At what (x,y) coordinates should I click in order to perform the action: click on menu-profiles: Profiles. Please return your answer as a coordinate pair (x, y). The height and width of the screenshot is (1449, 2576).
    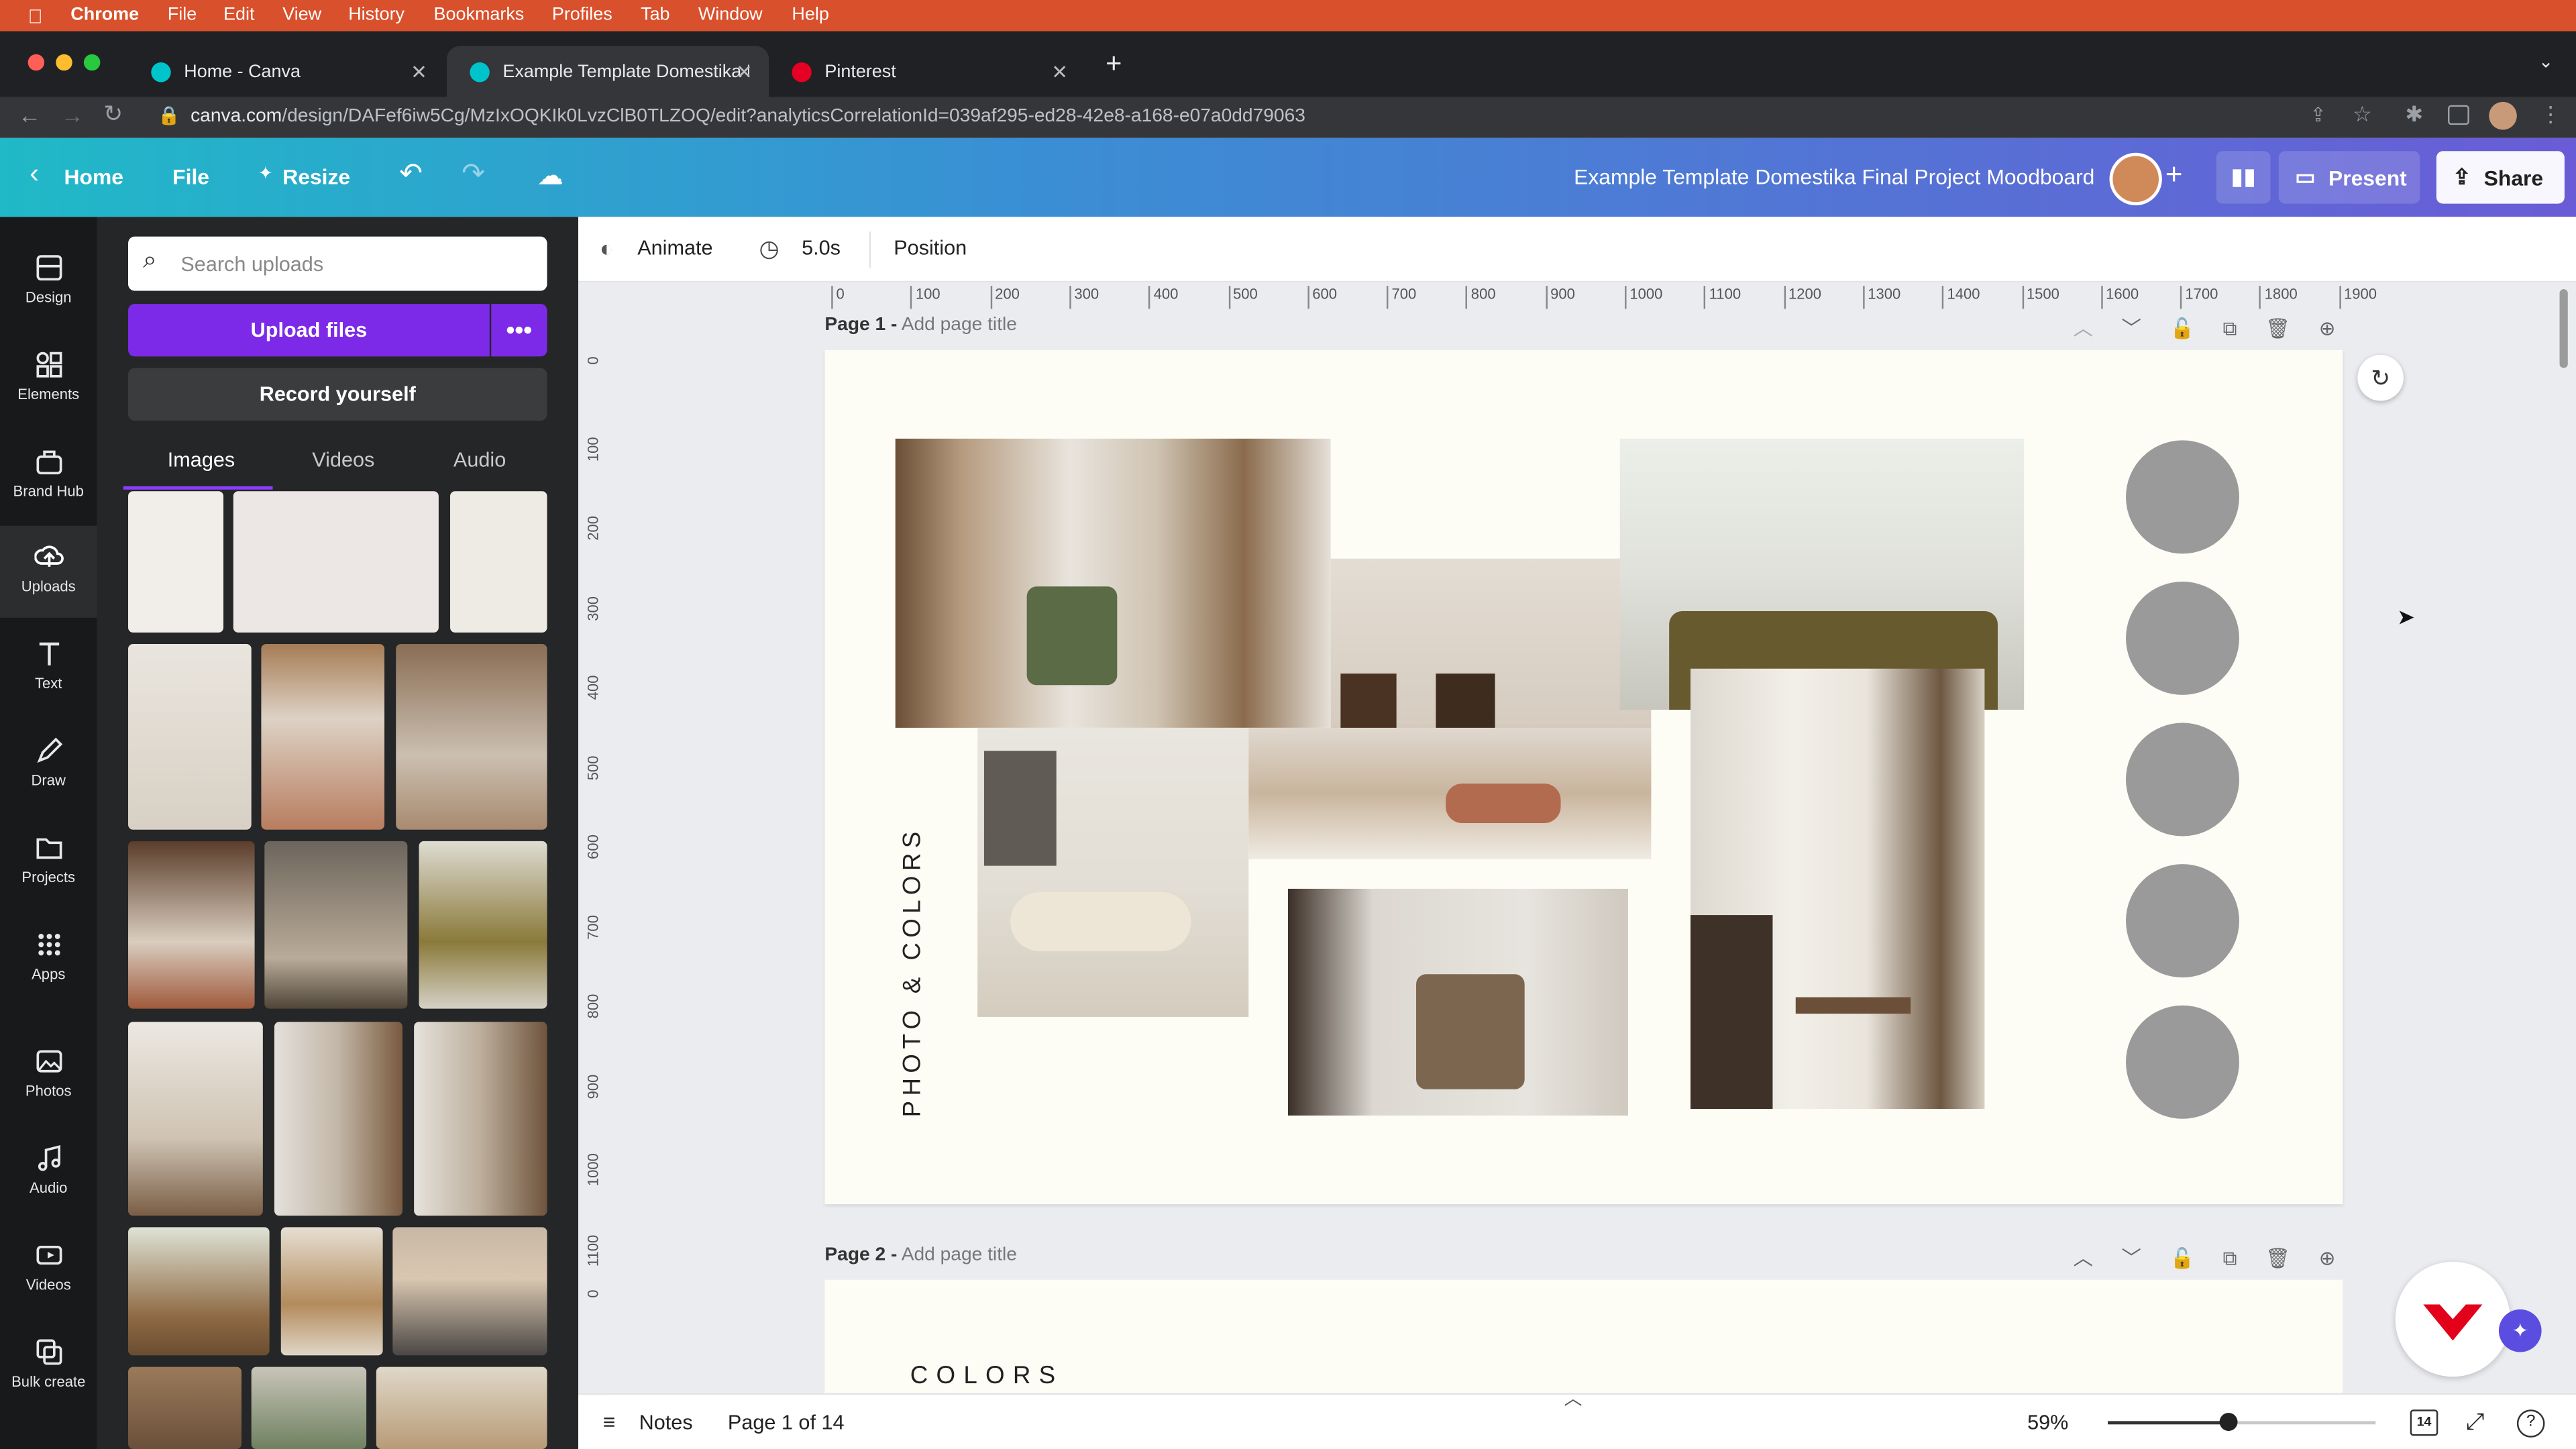
    Looking at the image, I should click on (582, 14).